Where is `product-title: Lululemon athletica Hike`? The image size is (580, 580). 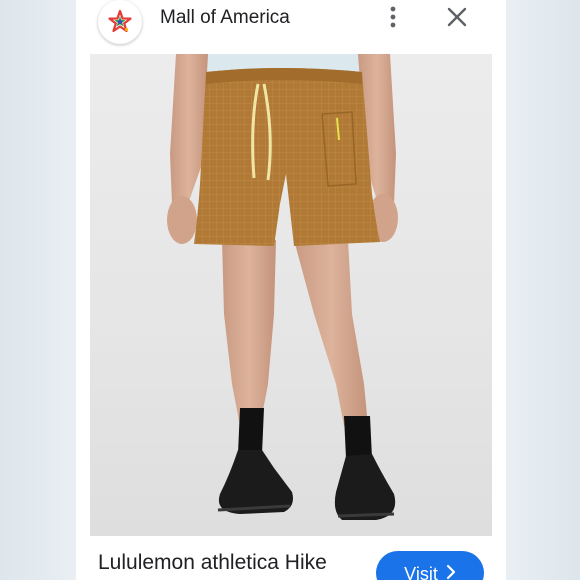 product-title: Lululemon athletica Hike is located at coordinates (212, 563).